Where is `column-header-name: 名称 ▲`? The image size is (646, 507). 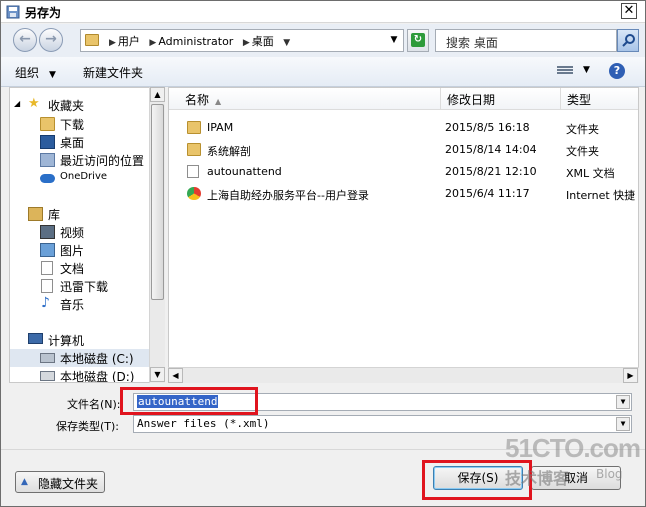 column-header-name: 名称 ▲ is located at coordinates (305, 99).